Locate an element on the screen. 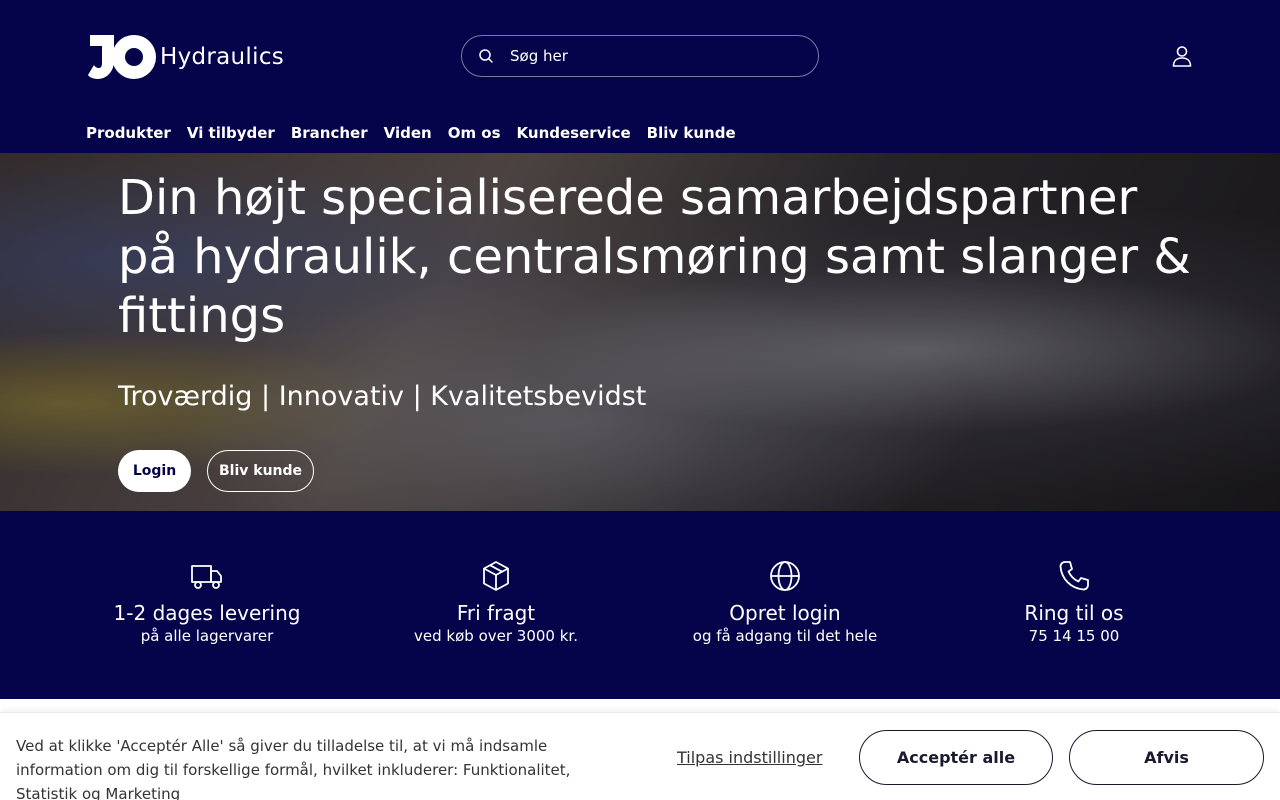  search-icon is located at coordinates (486, 56).